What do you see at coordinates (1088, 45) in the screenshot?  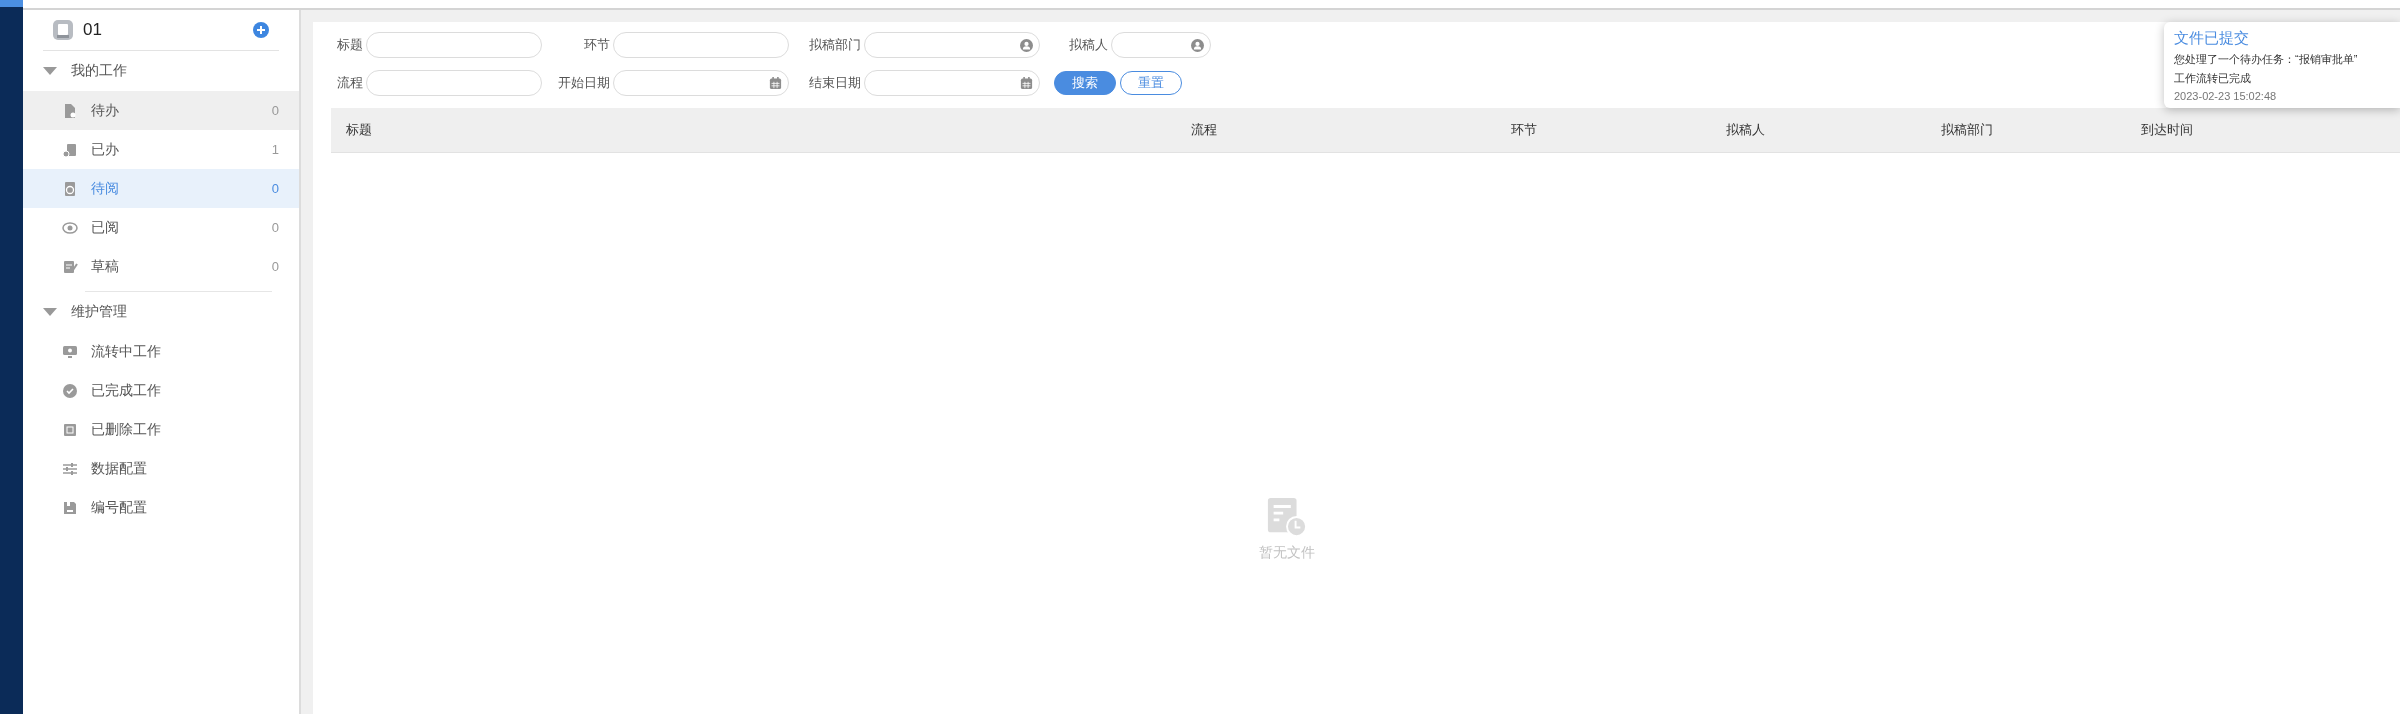 I see `filter-label: 拟稿人` at bounding box center [1088, 45].